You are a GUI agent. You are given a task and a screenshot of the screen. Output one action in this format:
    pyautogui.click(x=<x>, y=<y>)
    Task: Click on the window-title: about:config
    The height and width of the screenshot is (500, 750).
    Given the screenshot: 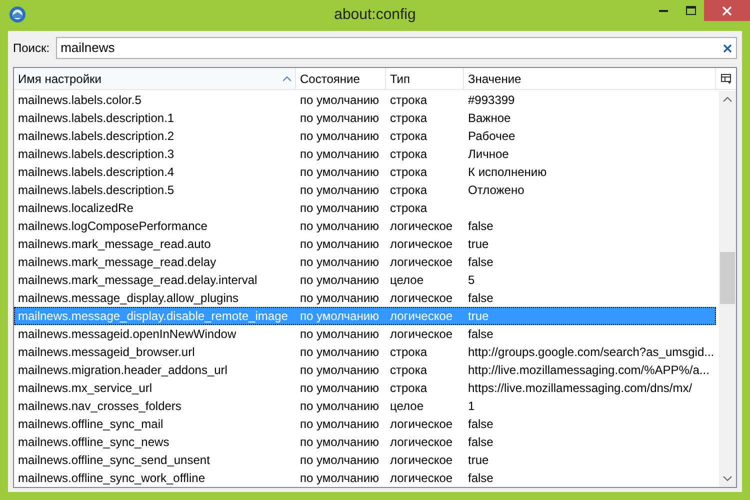 What is the action you would take?
    pyautogui.click(x=375, y=15)
    